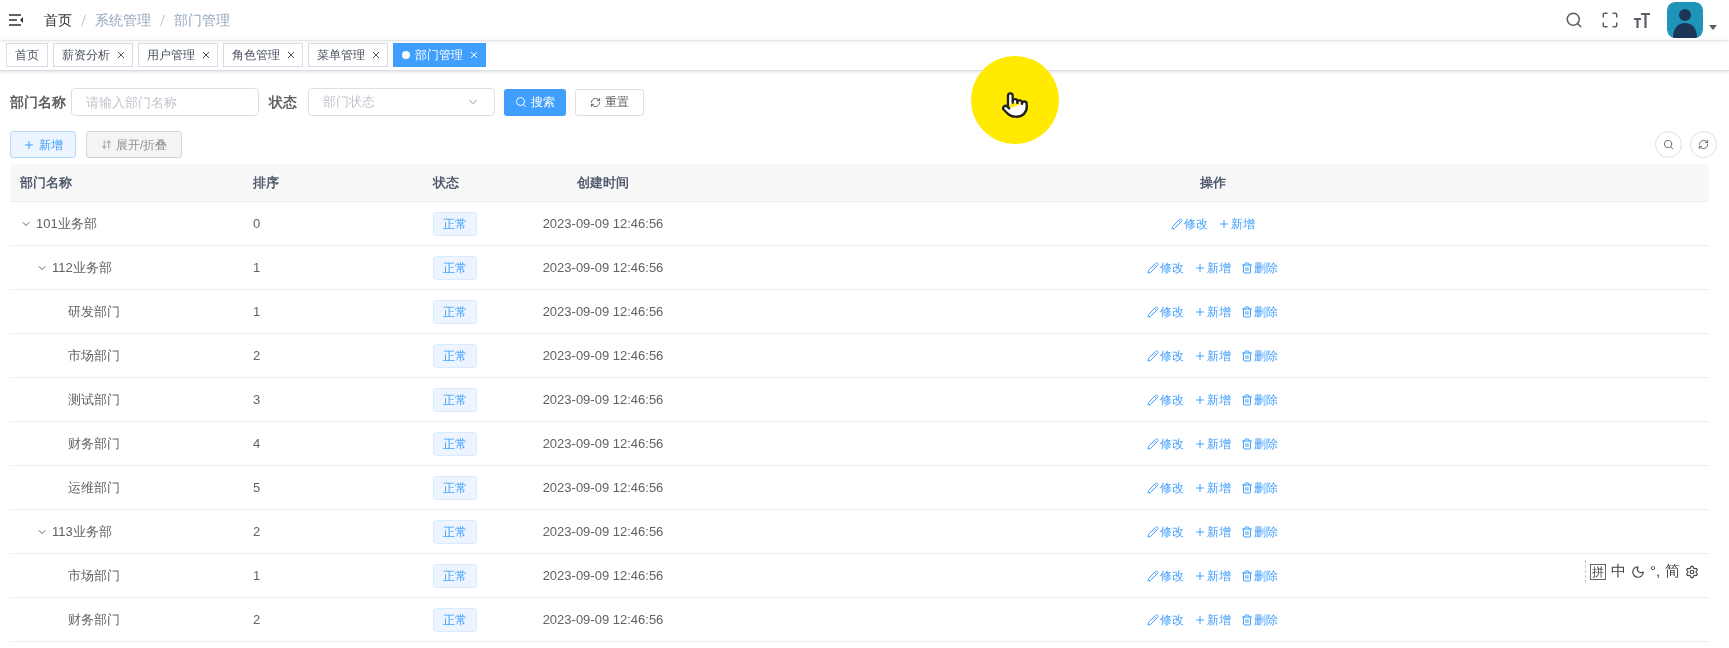 The image size is (1729, 648). I want to click on tab: 菜单管理, so click(348, 55).